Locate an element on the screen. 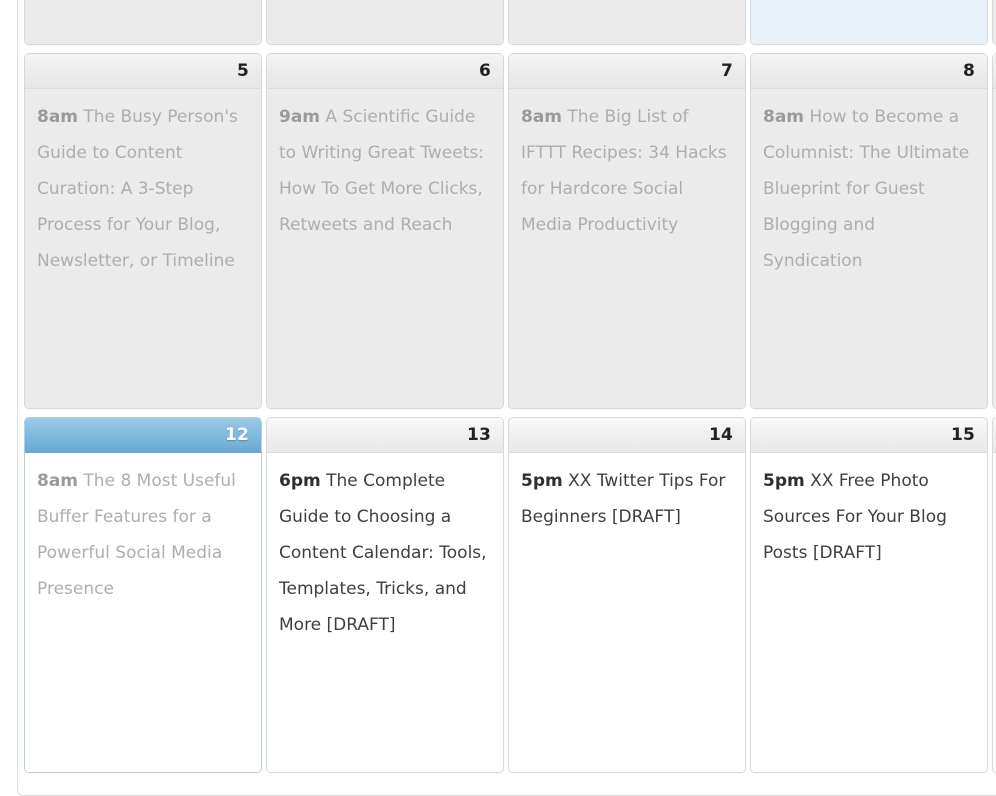 This screenshot has width=996, height=796. day-number: 6 is located at coordinates (484, 70).